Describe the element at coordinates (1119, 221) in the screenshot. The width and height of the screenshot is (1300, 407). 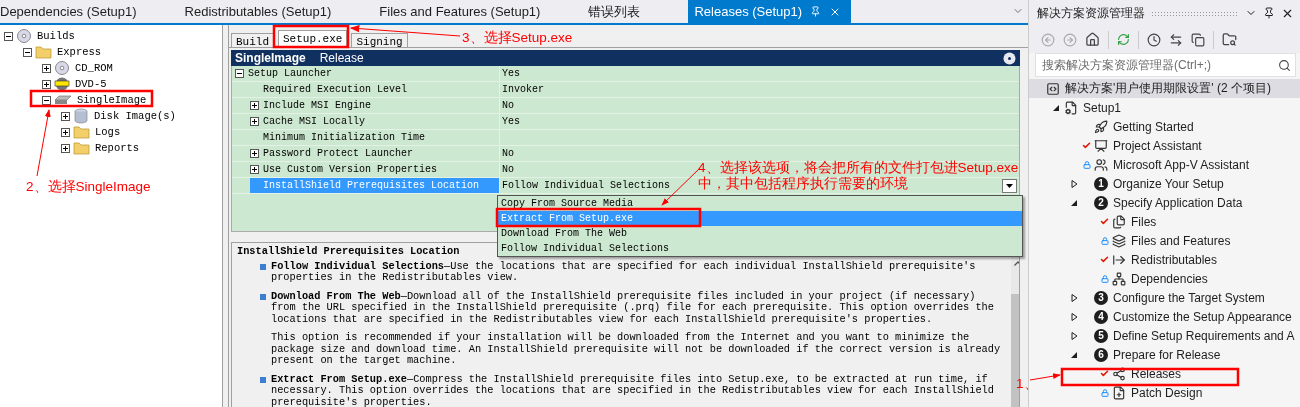
I see `files-icon` at that location.